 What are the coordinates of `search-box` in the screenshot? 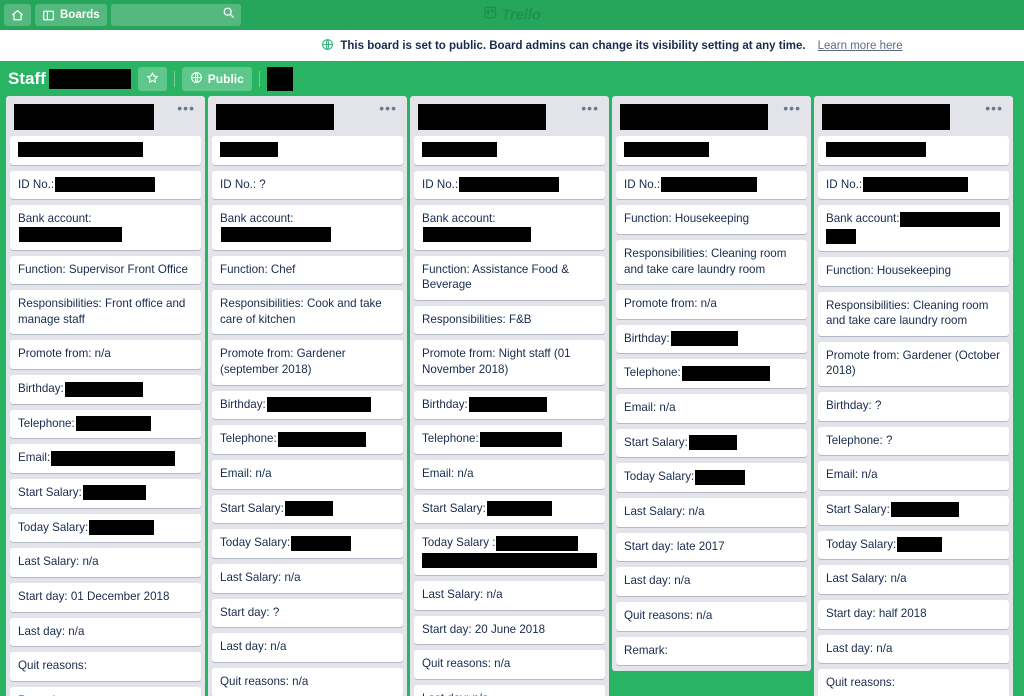 It's located at (175, 15).